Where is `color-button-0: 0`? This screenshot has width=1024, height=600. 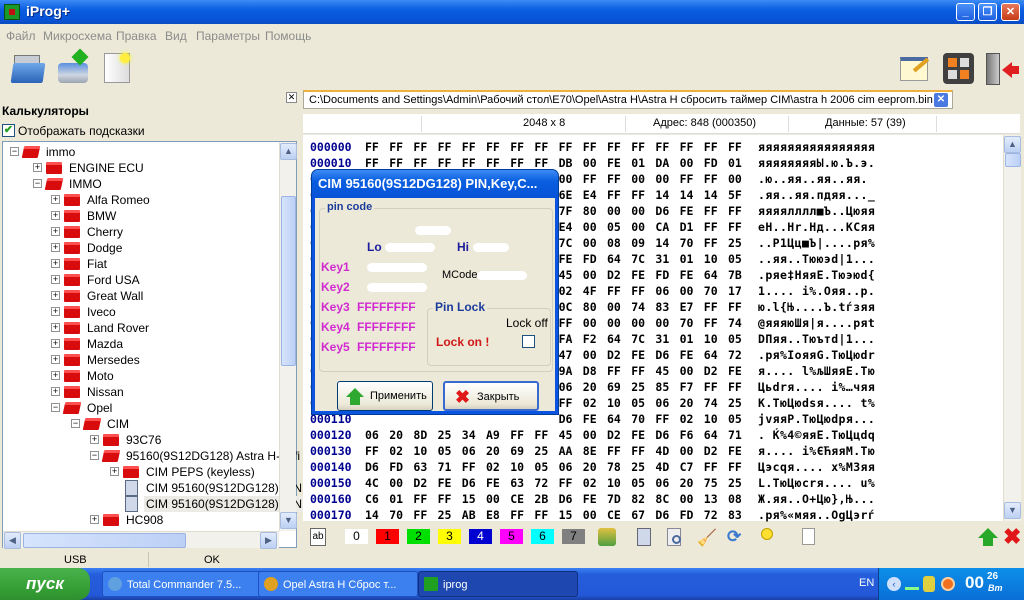 color-button-0: 0 is located at coordinates (356, 536).